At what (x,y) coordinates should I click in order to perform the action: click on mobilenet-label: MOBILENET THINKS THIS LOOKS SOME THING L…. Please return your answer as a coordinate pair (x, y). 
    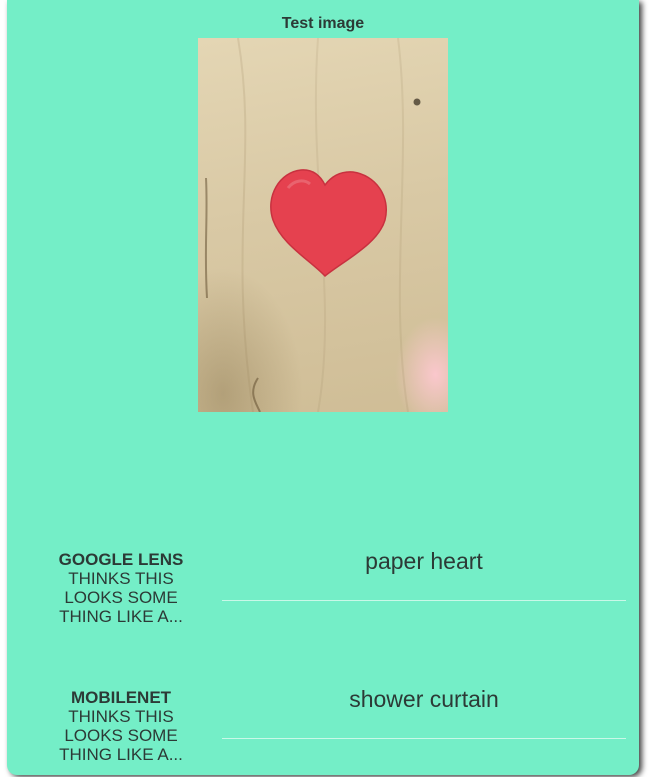
    Looking at the image, I should click on (121, 726).